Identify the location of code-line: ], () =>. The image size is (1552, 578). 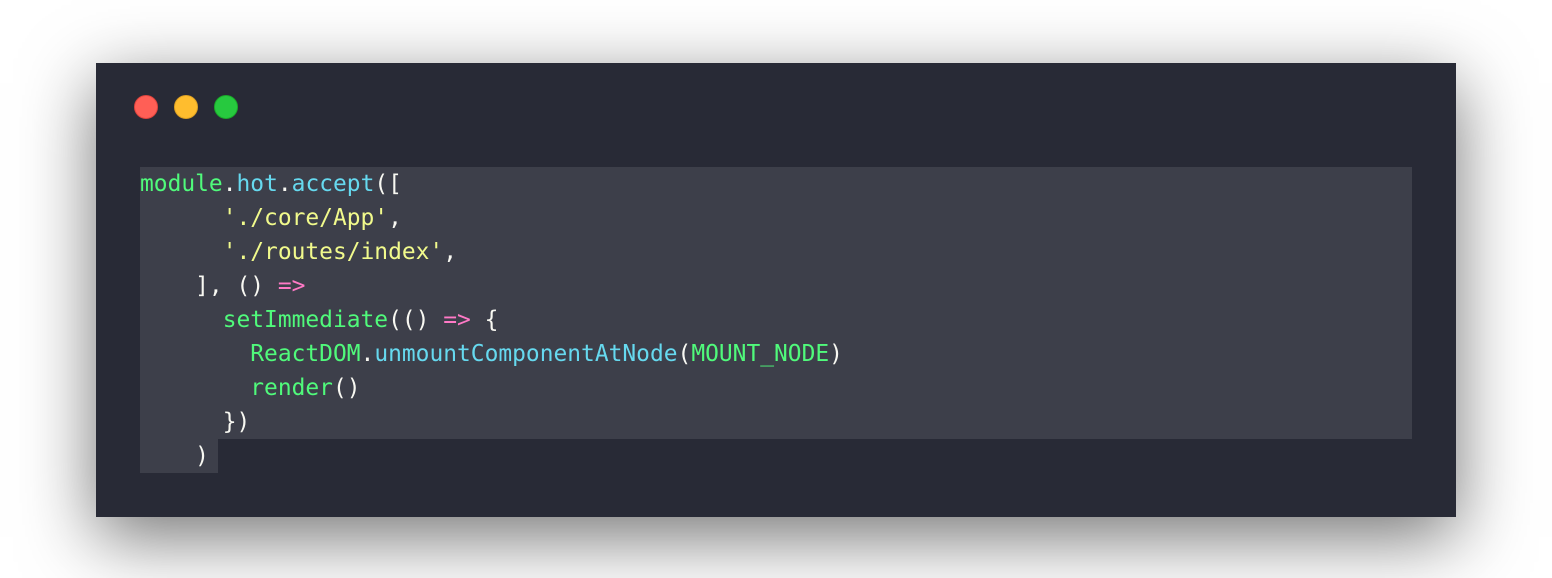
(776, 286).